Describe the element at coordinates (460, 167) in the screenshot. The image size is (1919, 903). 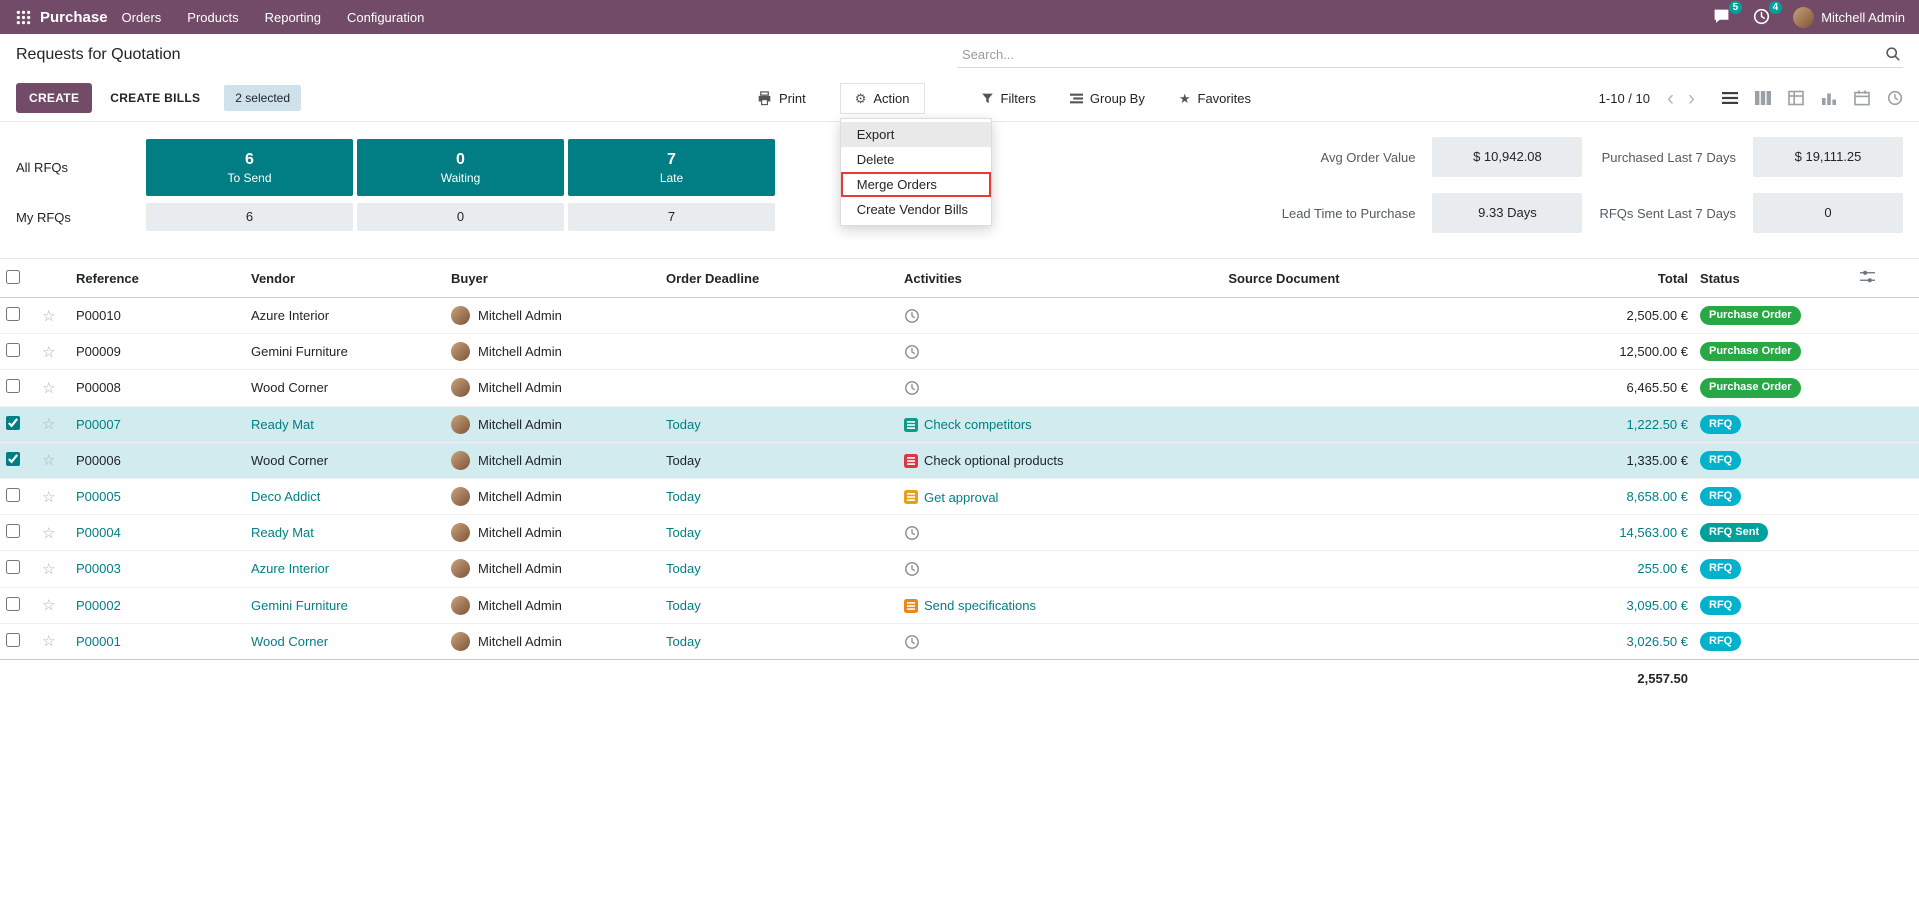
I see `kpi-box-waiting: 0 Waiting` at that location.